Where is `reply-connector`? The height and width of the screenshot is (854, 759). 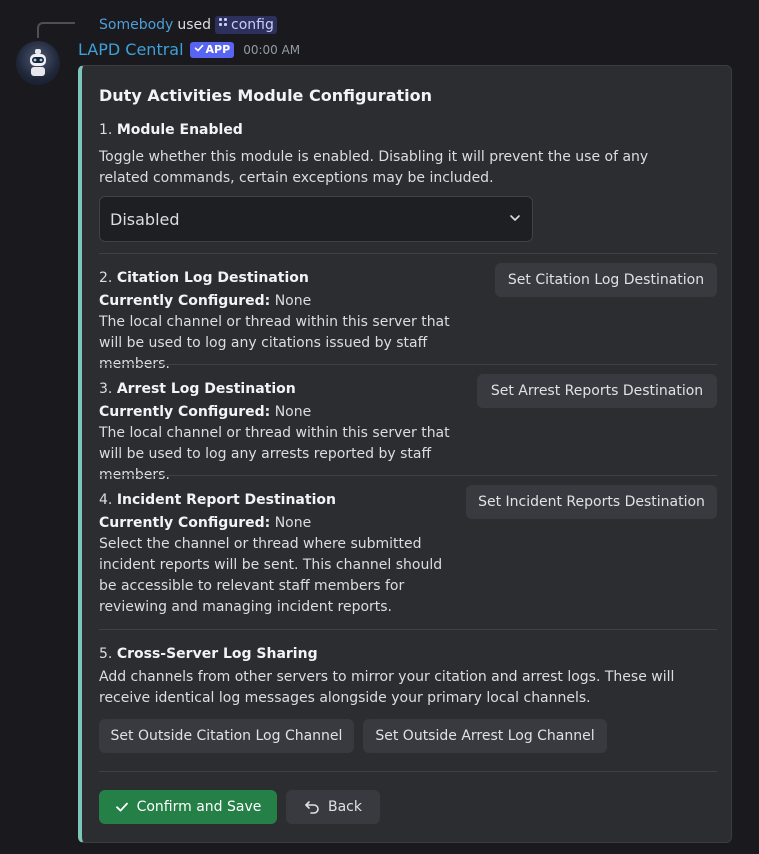 reply-connector is located at coordinates (56, 30).